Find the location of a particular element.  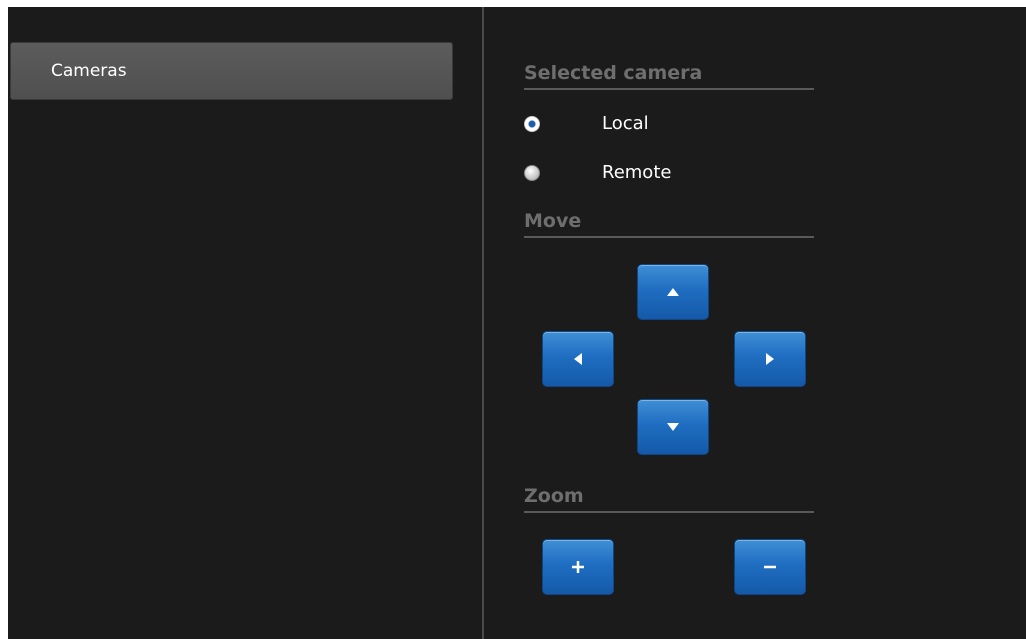

local-label: Local is located at coordinates (625, 123).